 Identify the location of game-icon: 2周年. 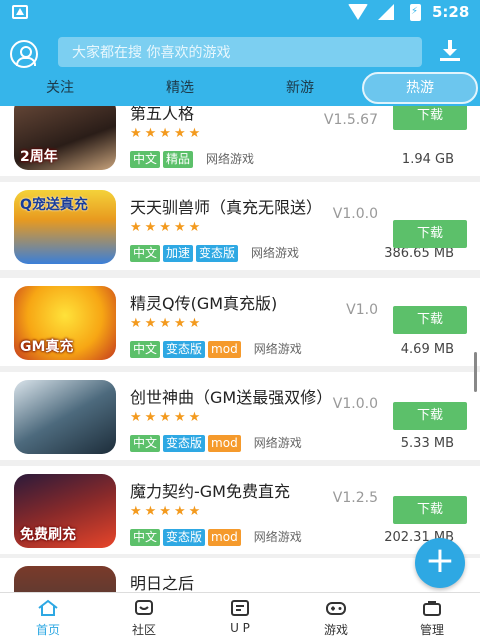
(65, 138).